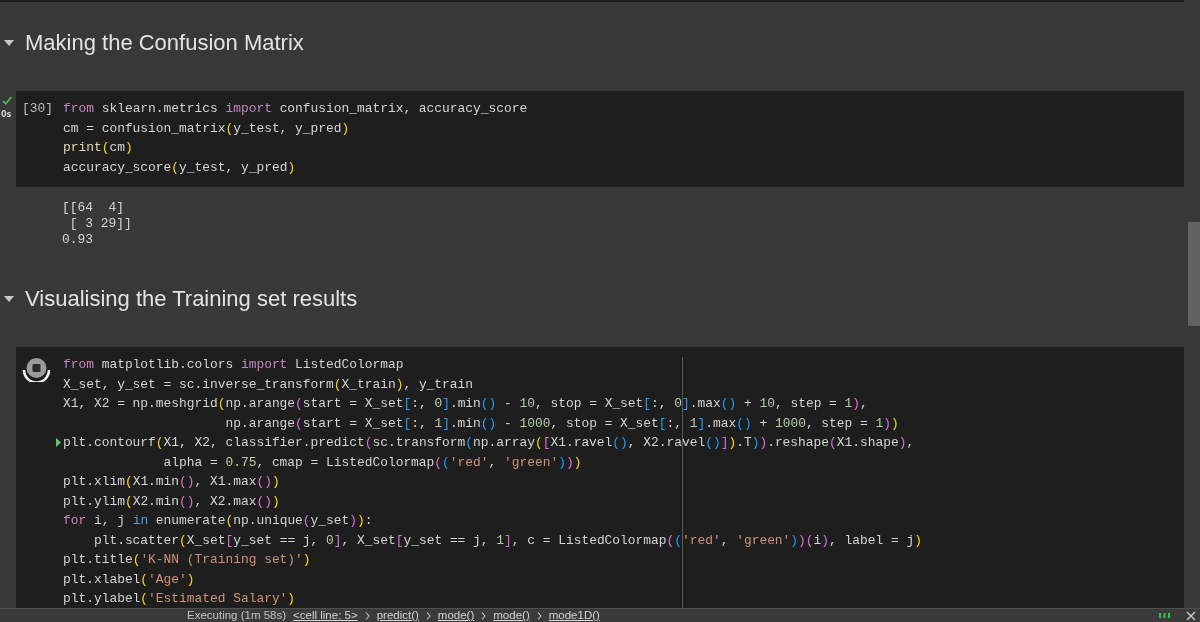  What do you see at coordinates (372, 462) in the screenshot?
I see `code-line: alpha = 0.75, cmap = ListedColormap(('red', 'green')))` at bounding box center [372, 462].